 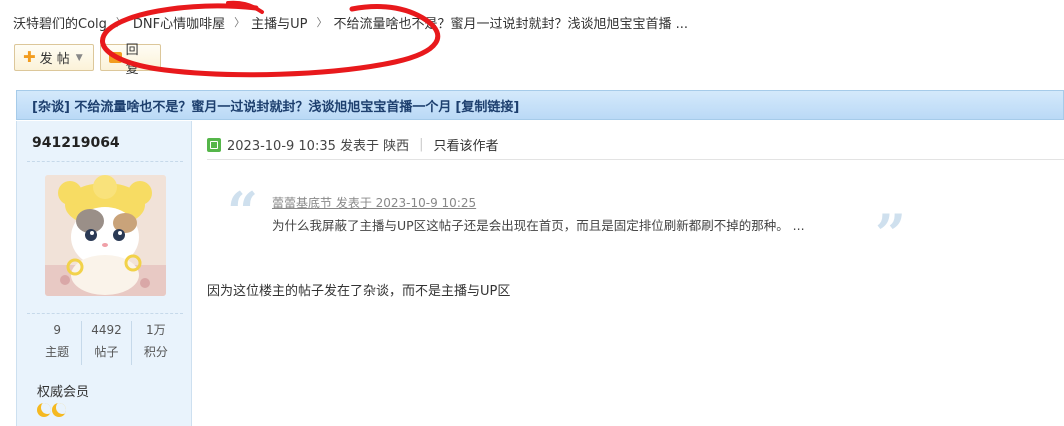 I want to click on stat-posts: 4492 帖子, so click(x=107, y=343).